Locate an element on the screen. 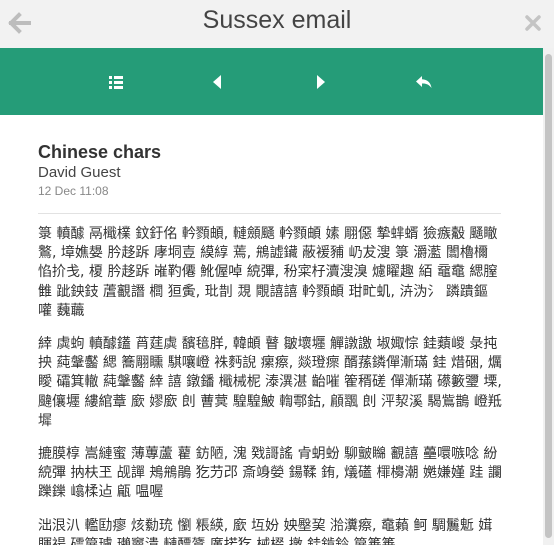  scroll-thumb is located at coordinates (548, 296).